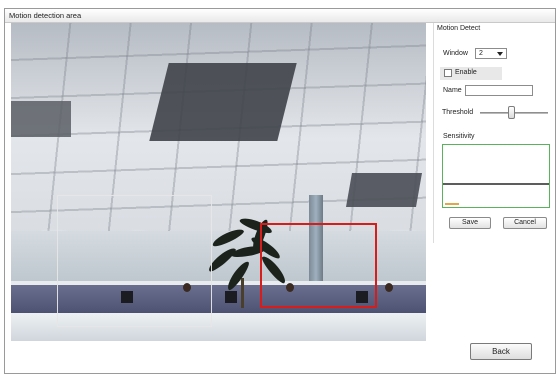 The width and height of the screenshot is (558, 376). Describe the element at coordinates (45, 15) in the screenshot. I see `window-title: Motion detection area` at that location.